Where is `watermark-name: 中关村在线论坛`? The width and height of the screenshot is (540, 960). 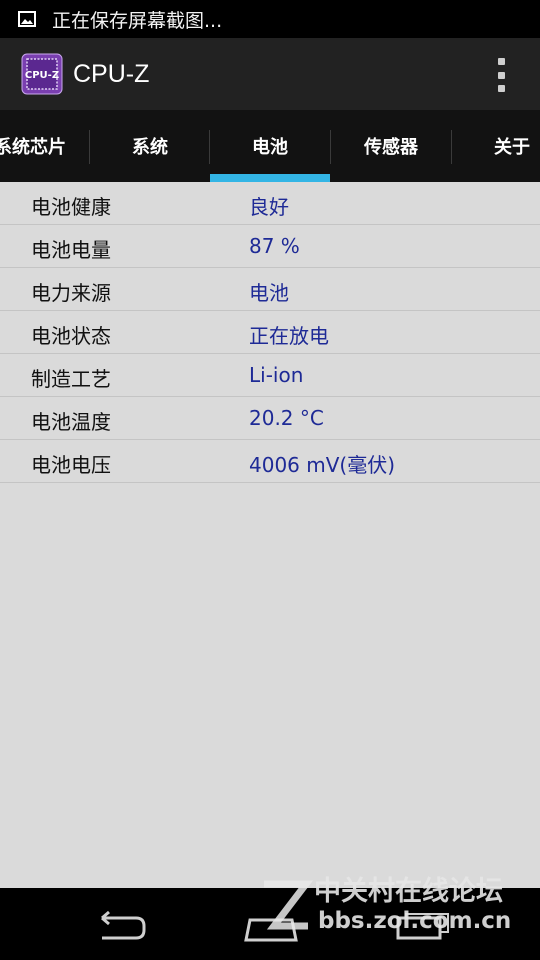 watermark-name: 中关村在线论坛 is located at coordinates (408, 891).